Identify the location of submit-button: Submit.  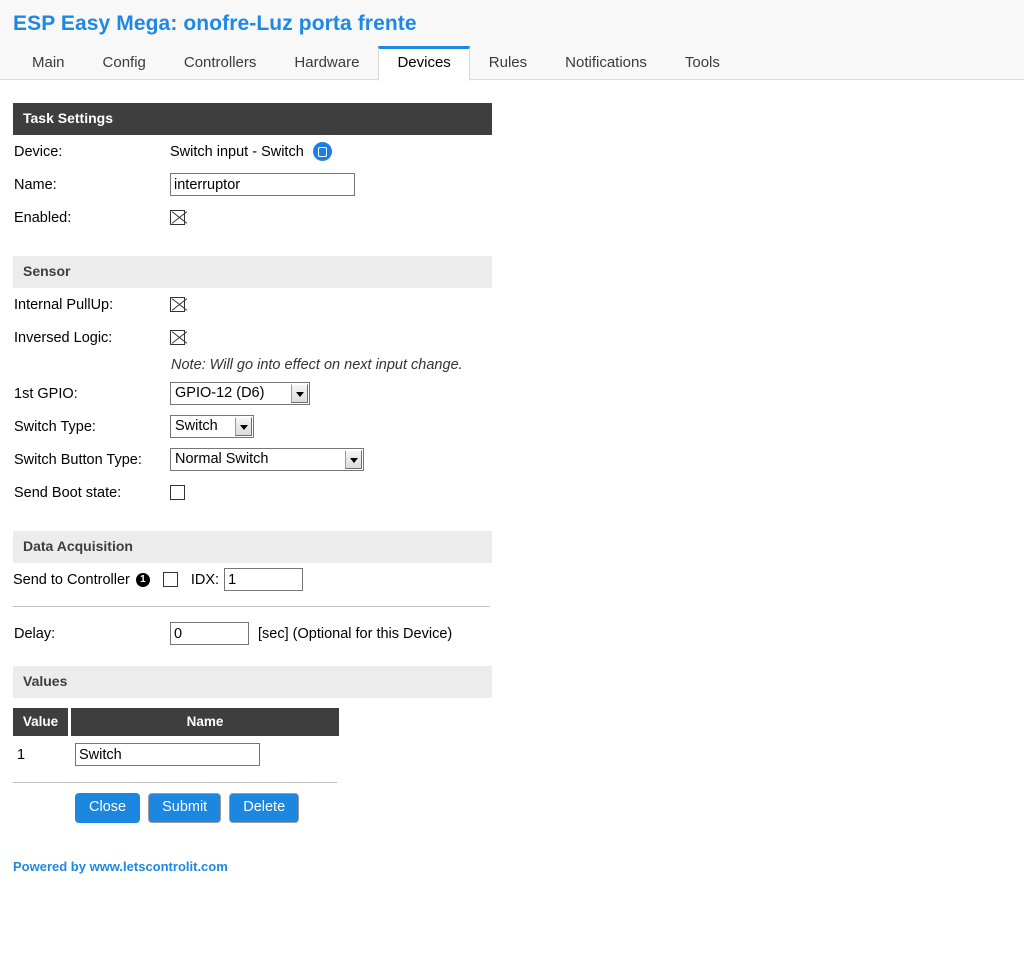
(185, 808).